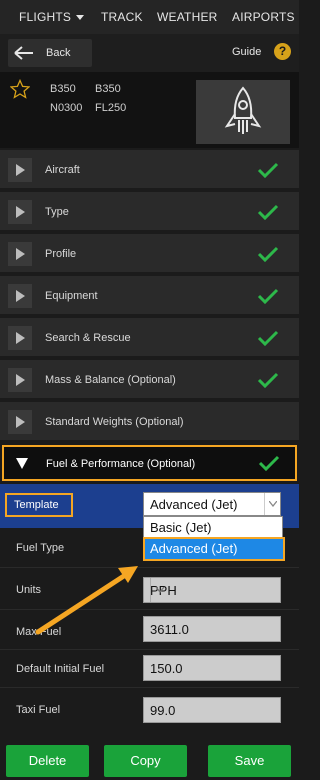  I want to click on section-label: Search & Rescue, so click(88, 338).